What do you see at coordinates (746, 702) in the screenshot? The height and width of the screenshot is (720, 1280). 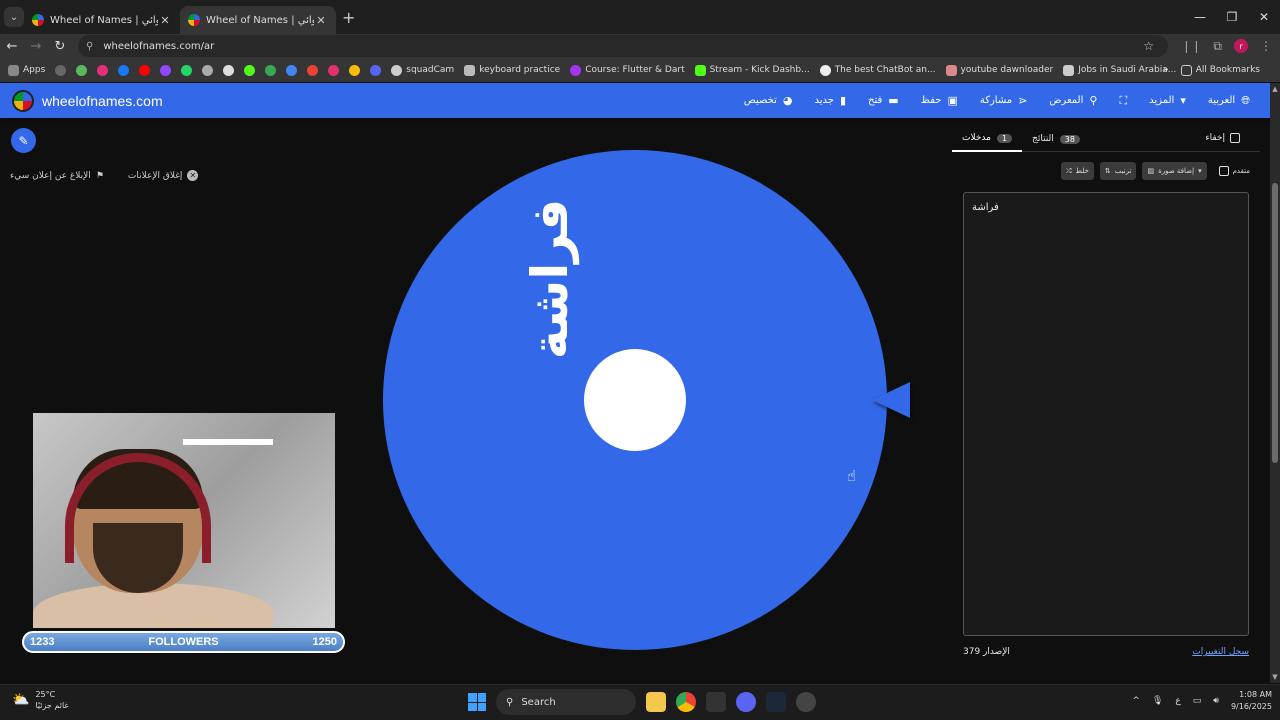 I see `discord-icon` at bounding box center [746, 702].